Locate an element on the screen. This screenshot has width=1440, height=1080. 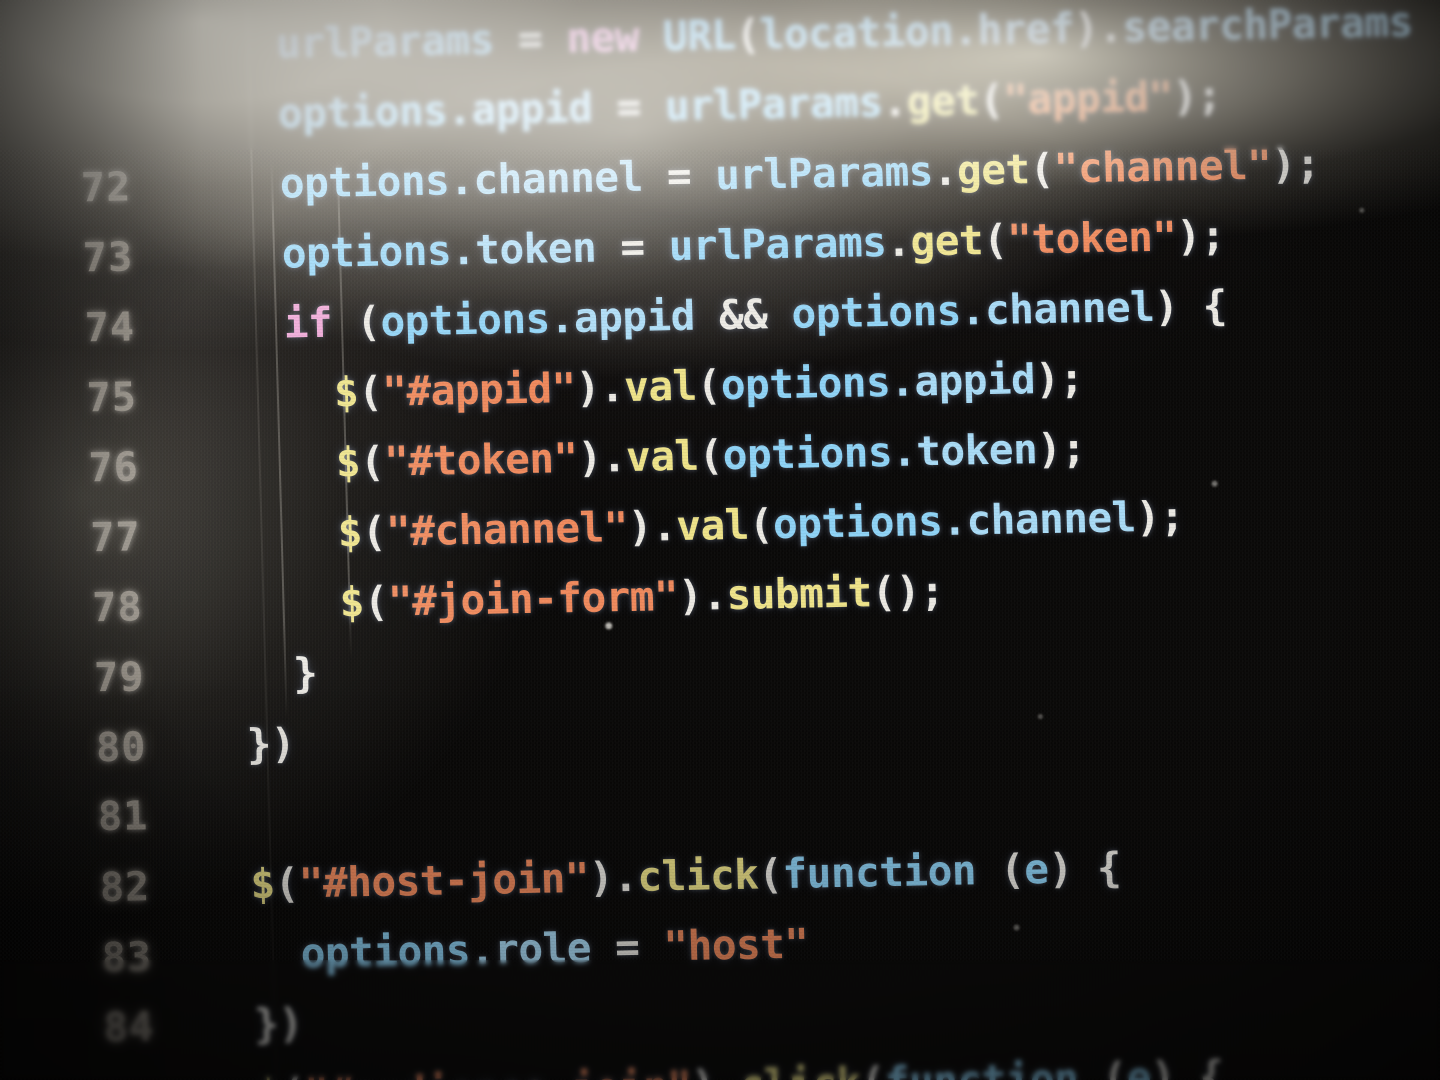
token-function: submit is located at coordinates (799, 594).